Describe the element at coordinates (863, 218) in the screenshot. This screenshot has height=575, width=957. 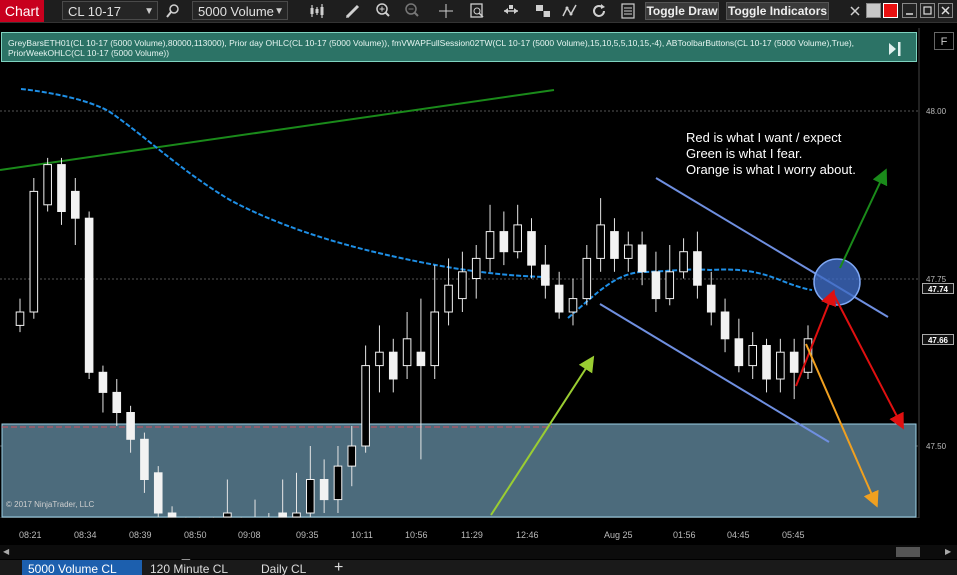
I see `green-arrow` at that location.